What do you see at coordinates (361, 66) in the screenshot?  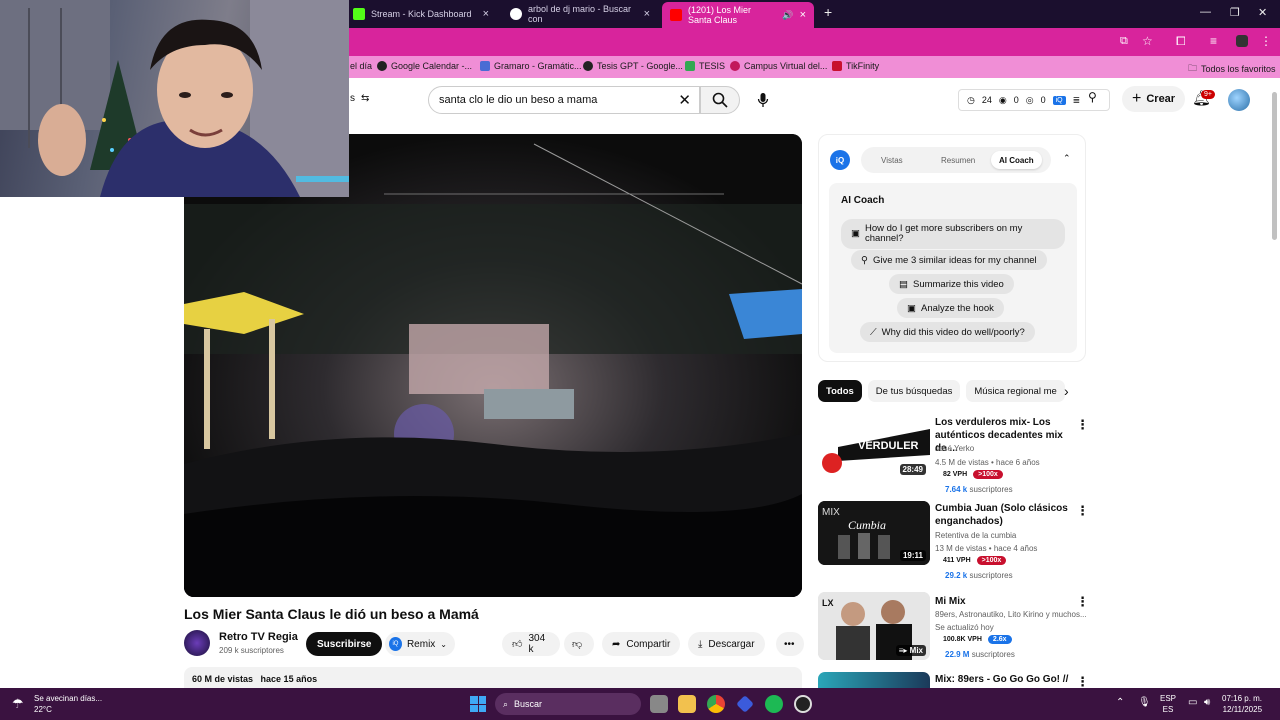 I see `bookmark-el-dia: el día` at bounding box center [361, 66].